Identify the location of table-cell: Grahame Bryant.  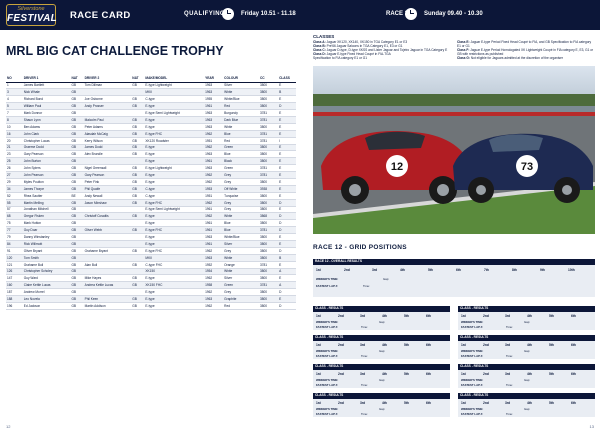
(107, 251).